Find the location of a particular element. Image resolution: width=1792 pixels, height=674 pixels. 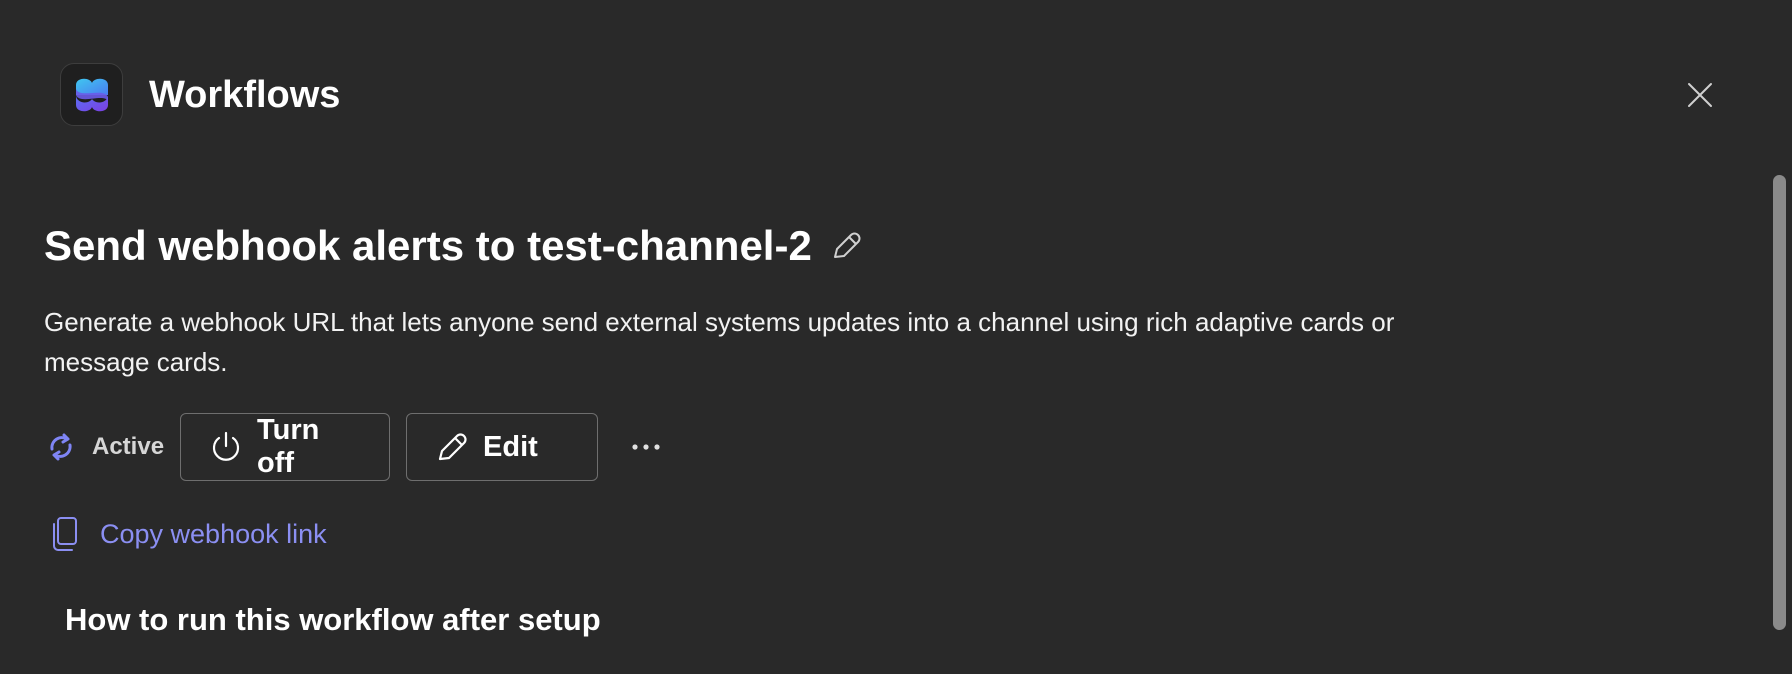

workflows-logo-icon is located at coordinates (91, 94).